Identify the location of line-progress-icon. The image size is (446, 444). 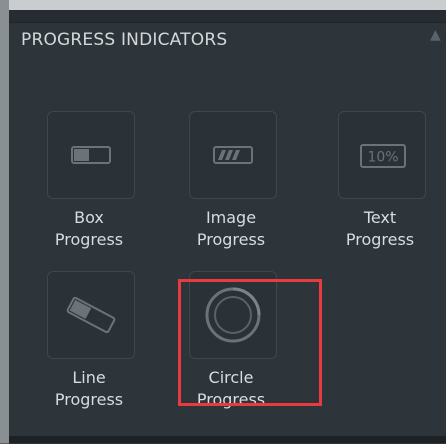
(91, 315).